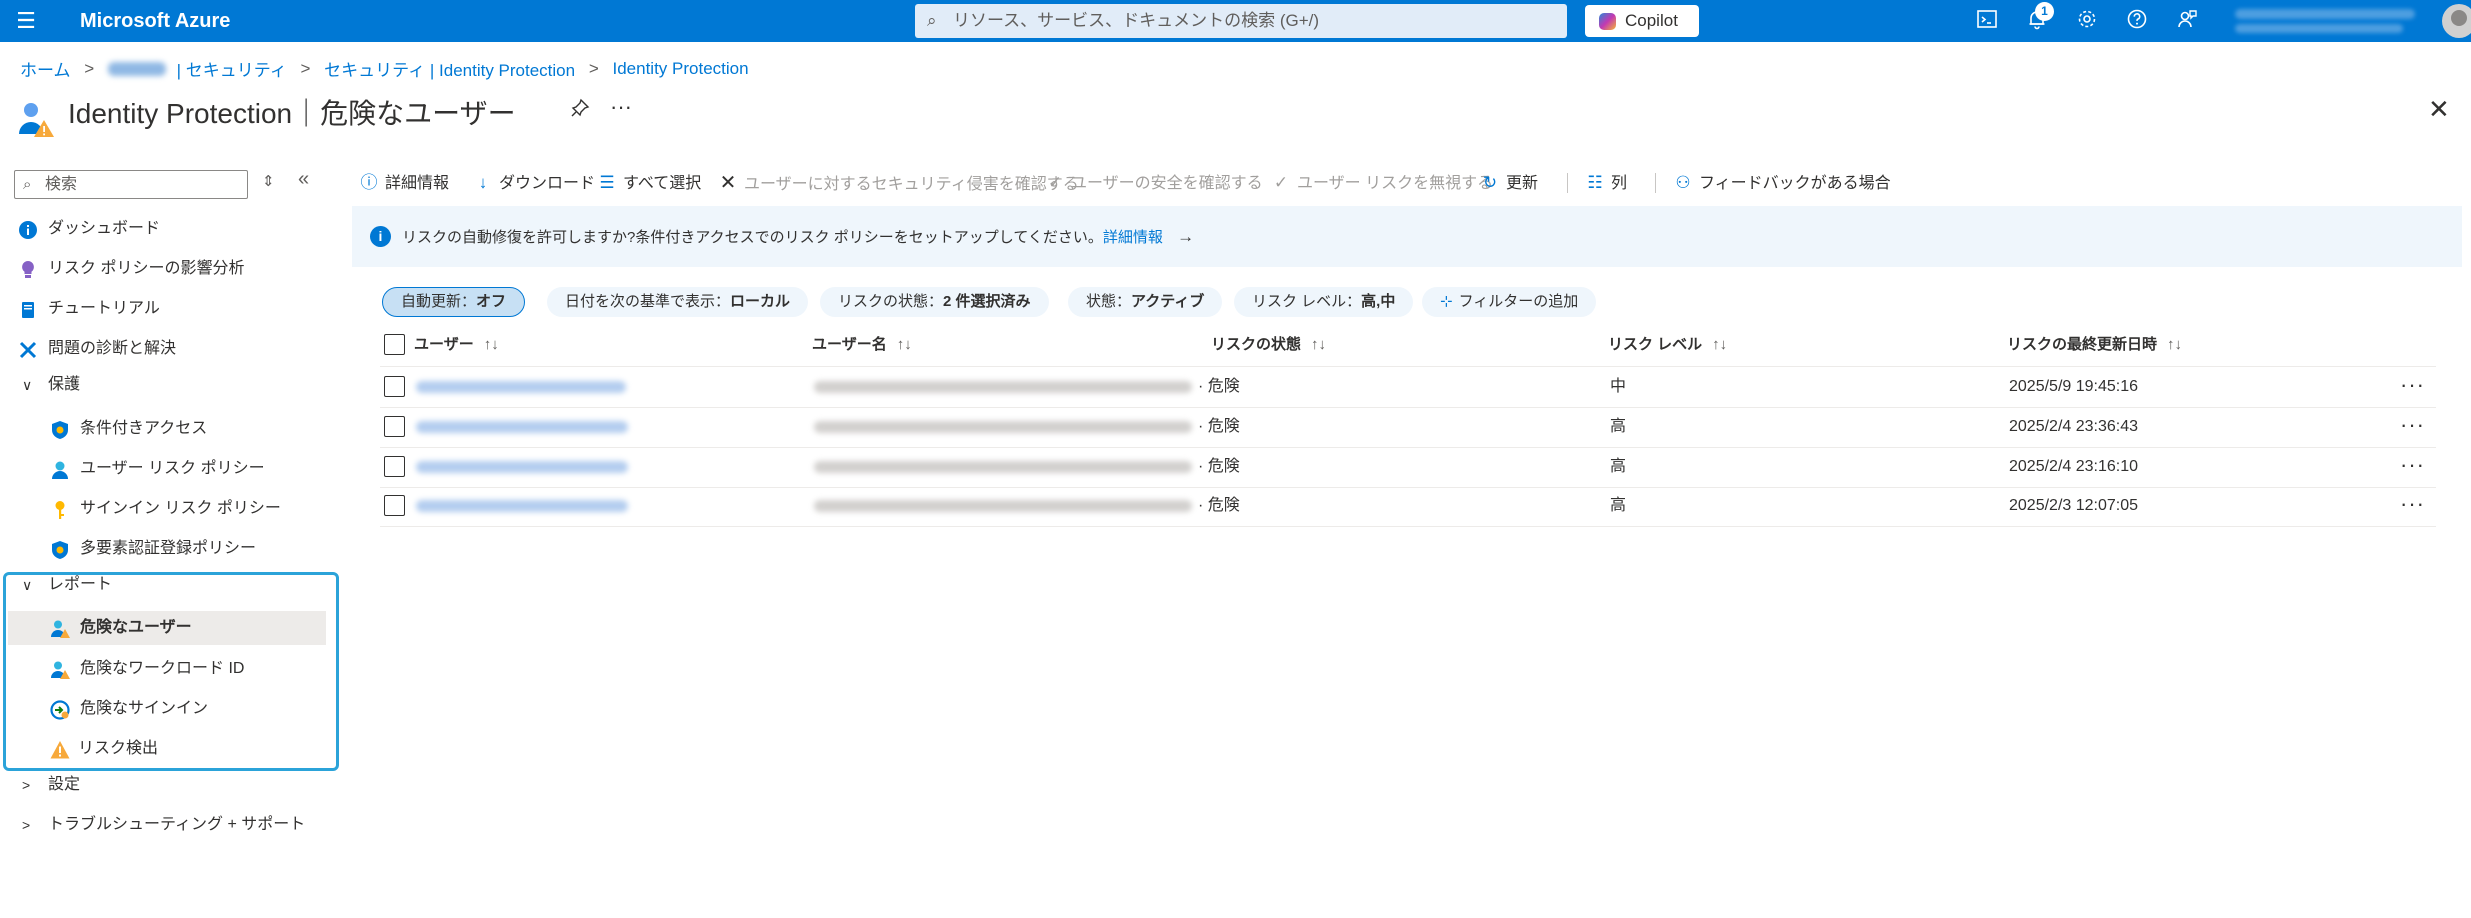 This screenshot has width=2471, height=918. I want to click on sidebar-search-input: ⌕ 検索, so click(131, 184).